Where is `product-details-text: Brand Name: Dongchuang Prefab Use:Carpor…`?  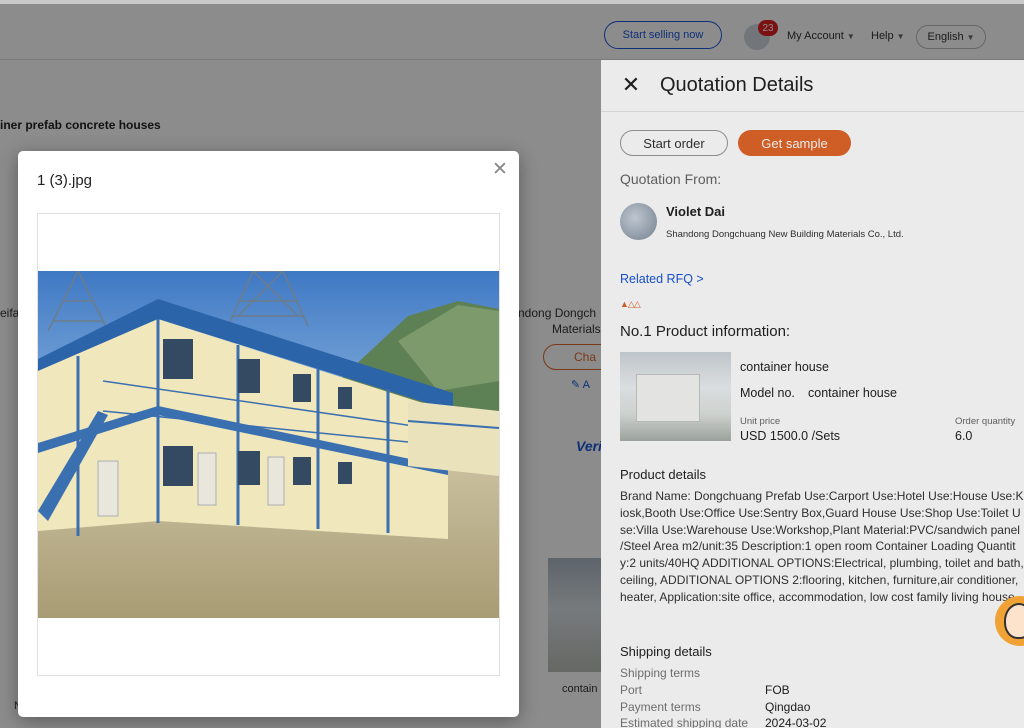
product-details-text: Brand Name: Dongchuang Prefab Use:Carpor… is located at coordinates (822, 546).